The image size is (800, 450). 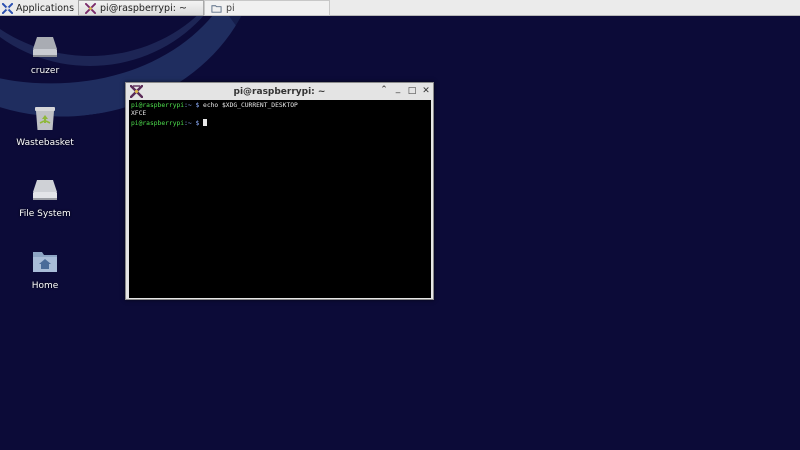 I want to click on desktop-icon-label: File System, so click(x=45, y=214).